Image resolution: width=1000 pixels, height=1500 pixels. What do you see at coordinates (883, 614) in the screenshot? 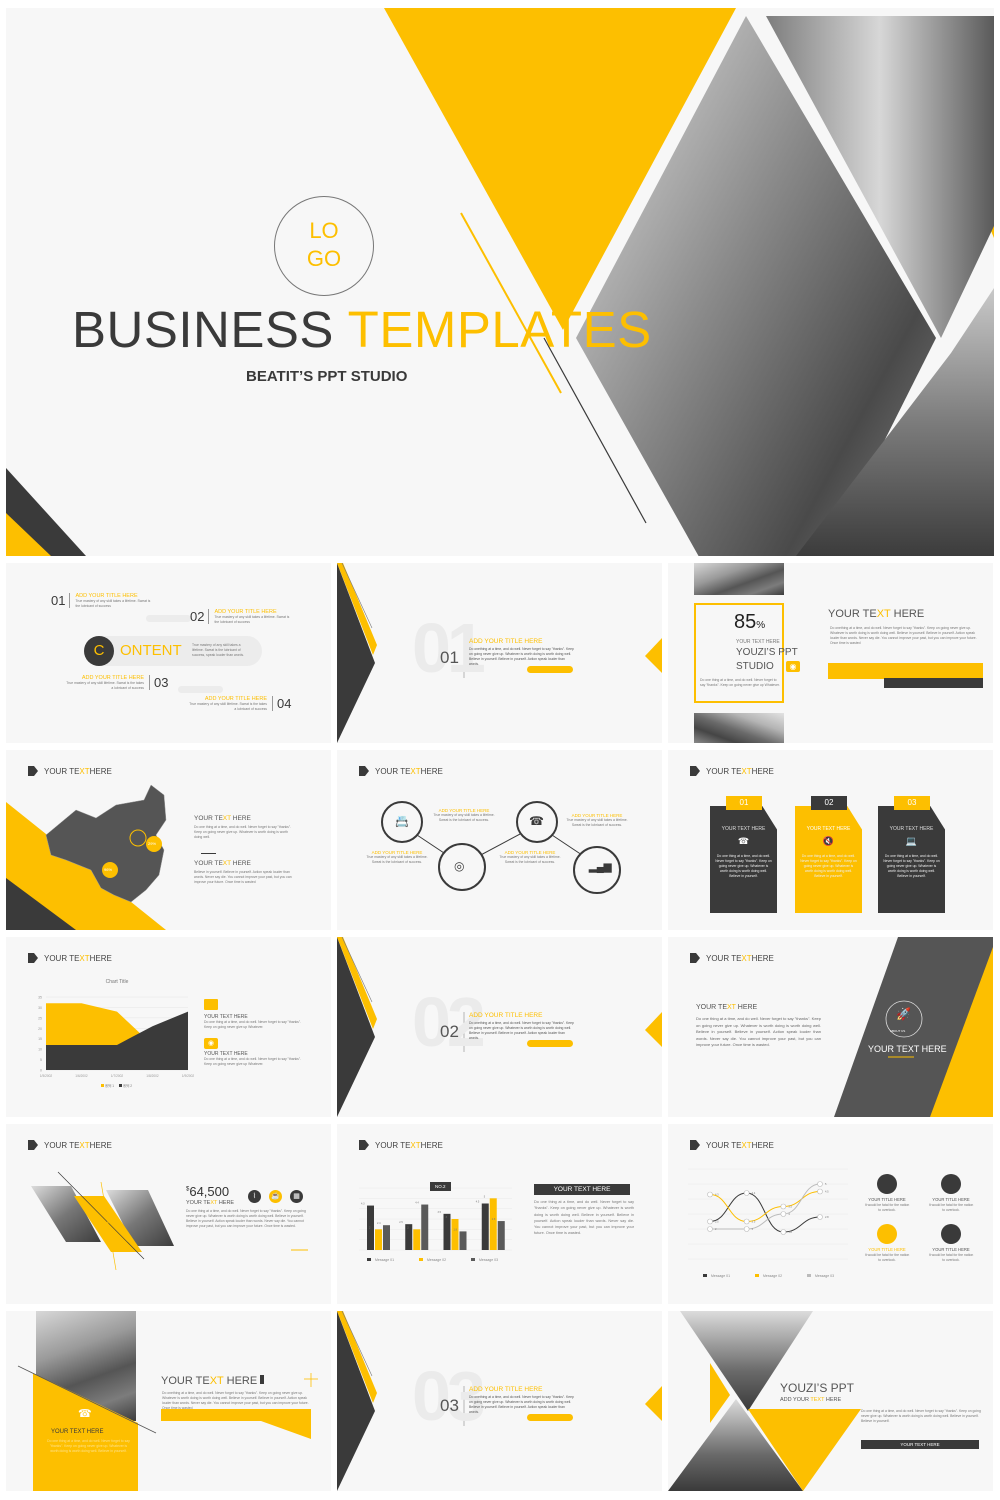
I see `heading-accent: XT` at bounding box center [883, 614].